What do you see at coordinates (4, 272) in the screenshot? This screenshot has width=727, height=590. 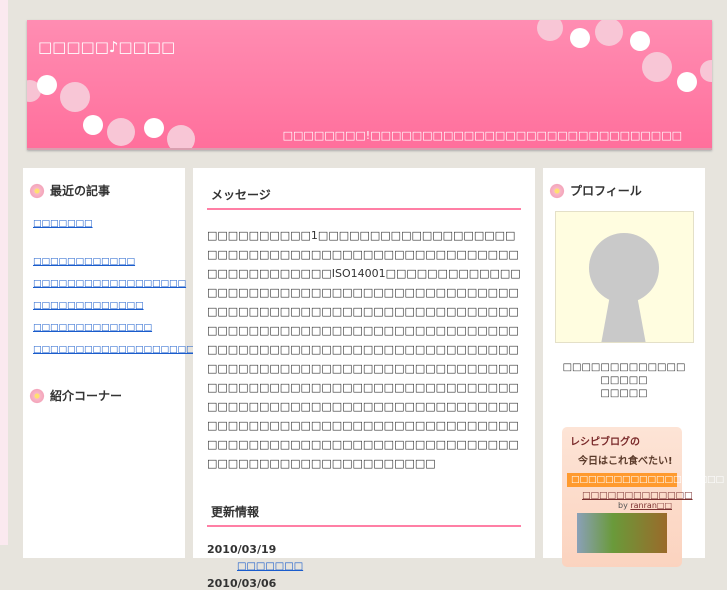 I see `page-edge` at bounding box center [4, 272].